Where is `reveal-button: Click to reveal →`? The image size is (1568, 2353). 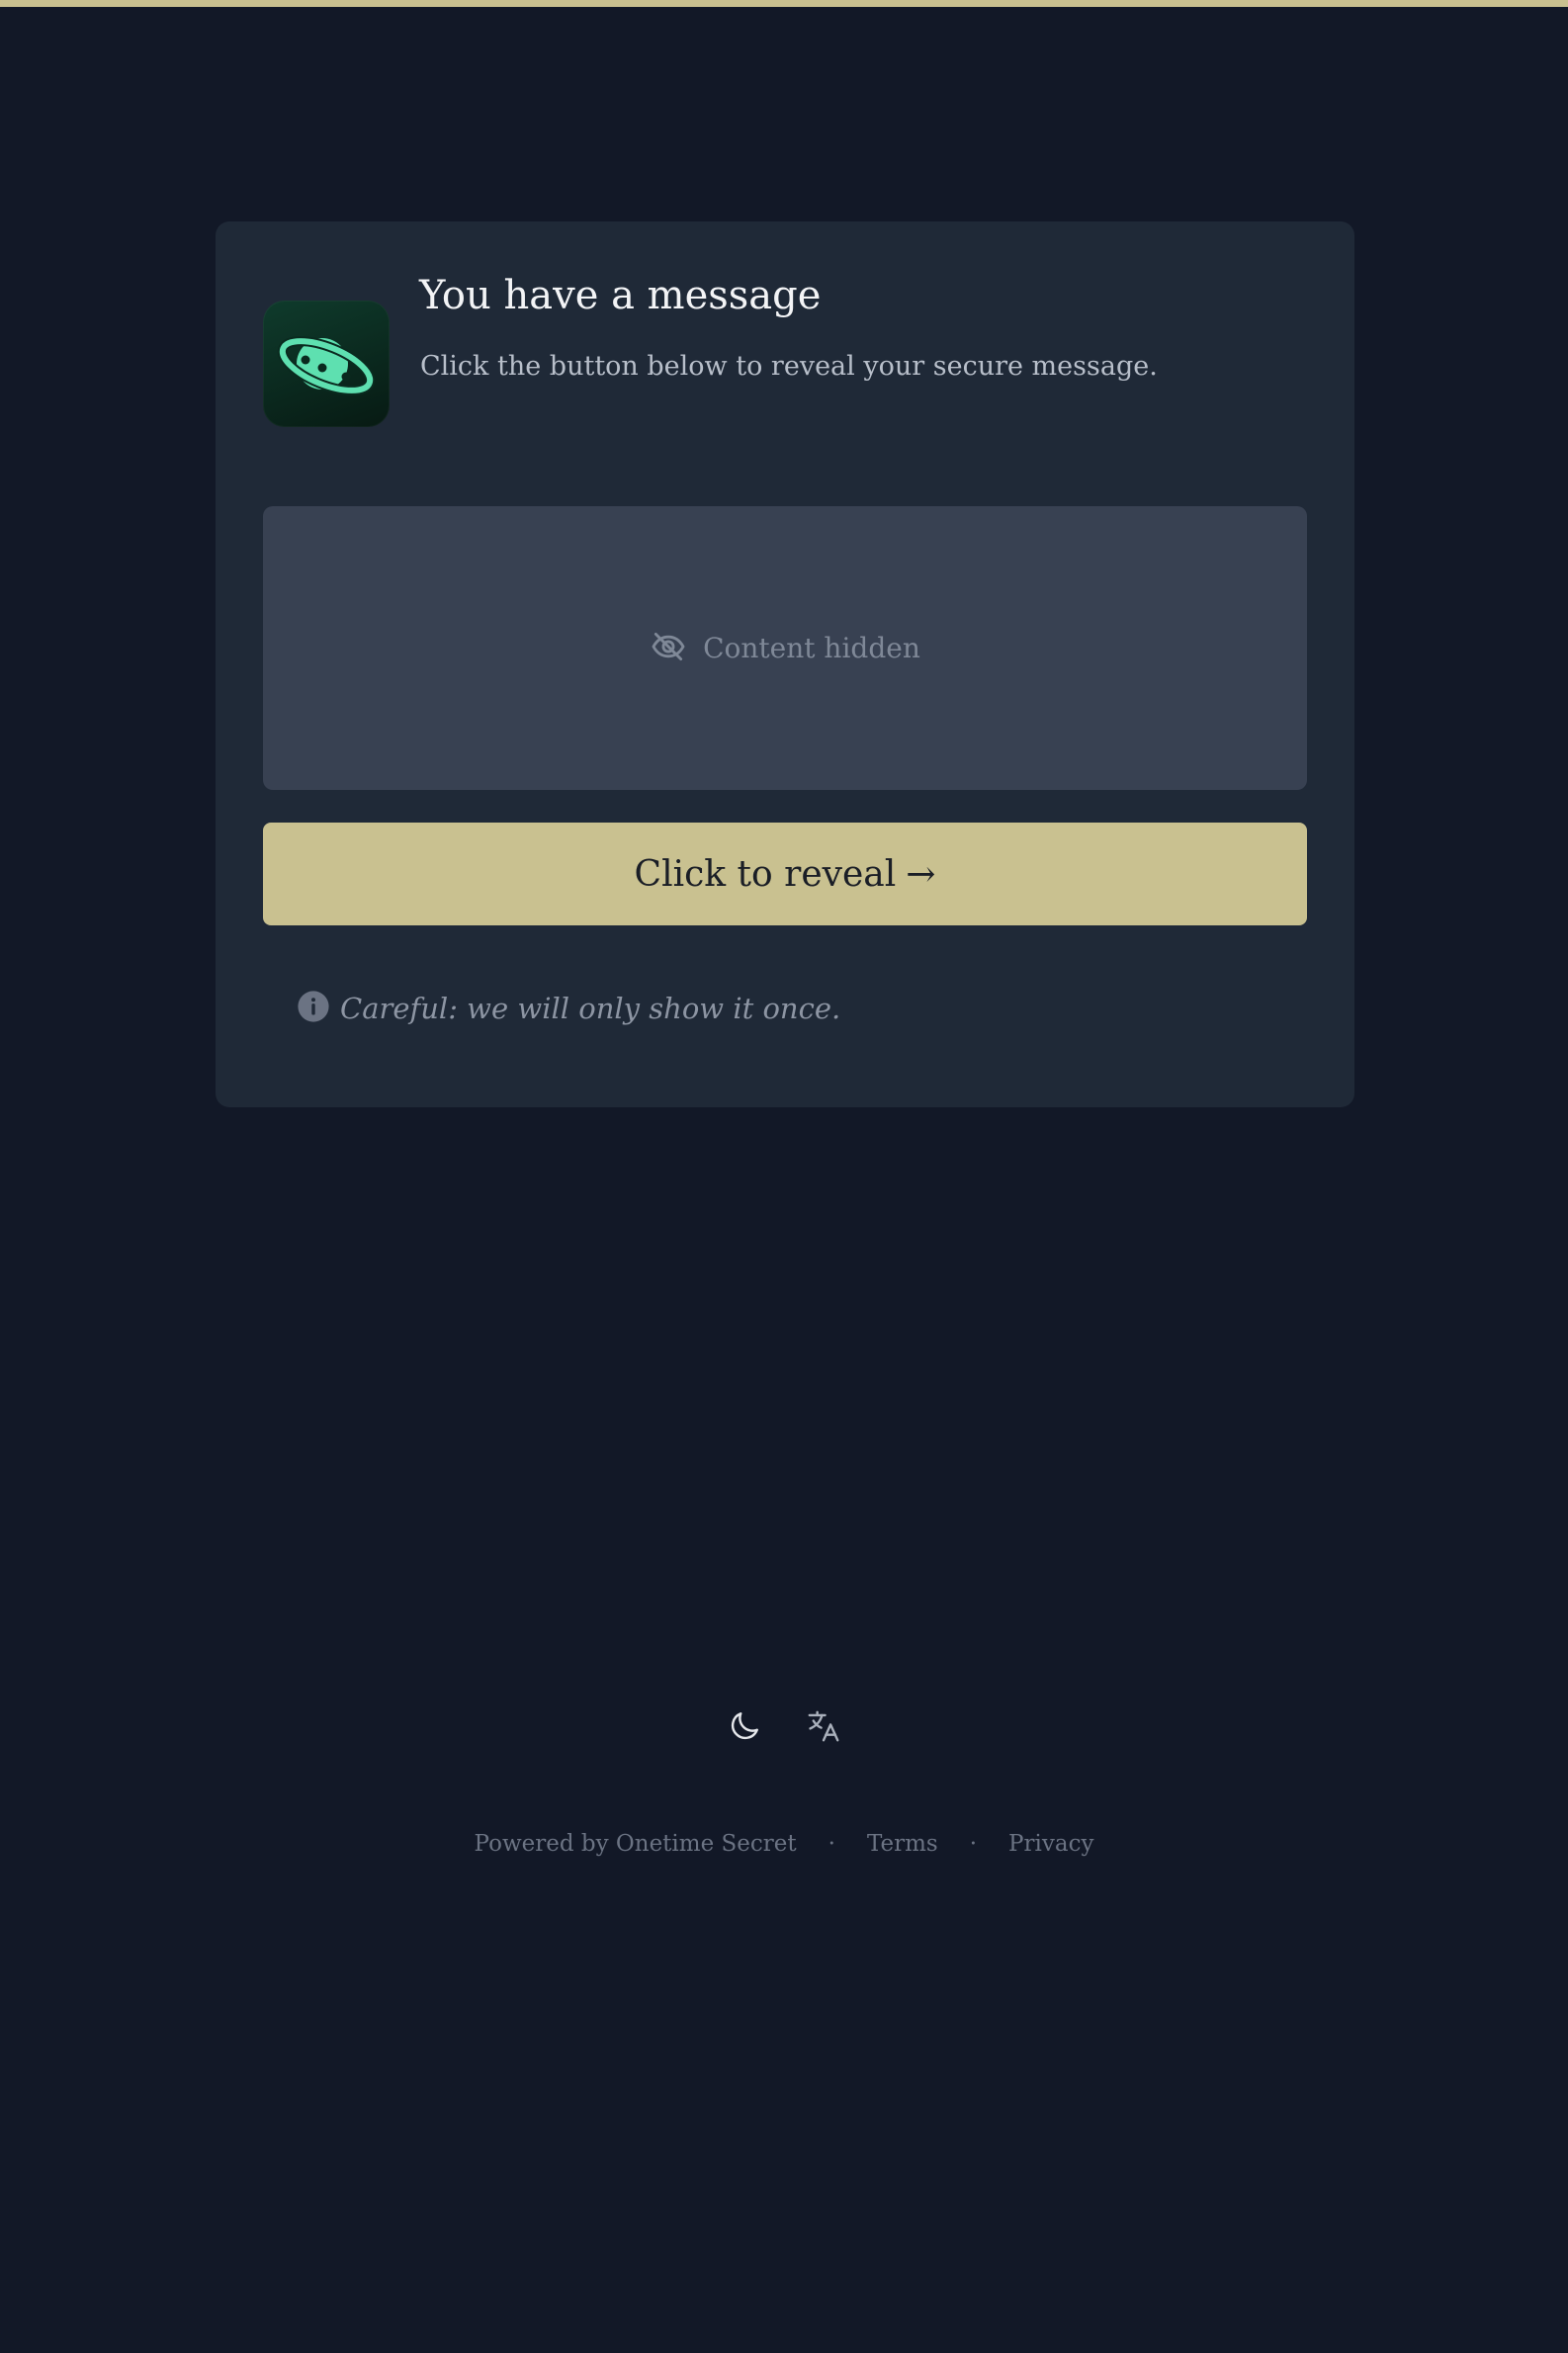 reveal-button: Click to reveal → is located at coordinates (785, 874).